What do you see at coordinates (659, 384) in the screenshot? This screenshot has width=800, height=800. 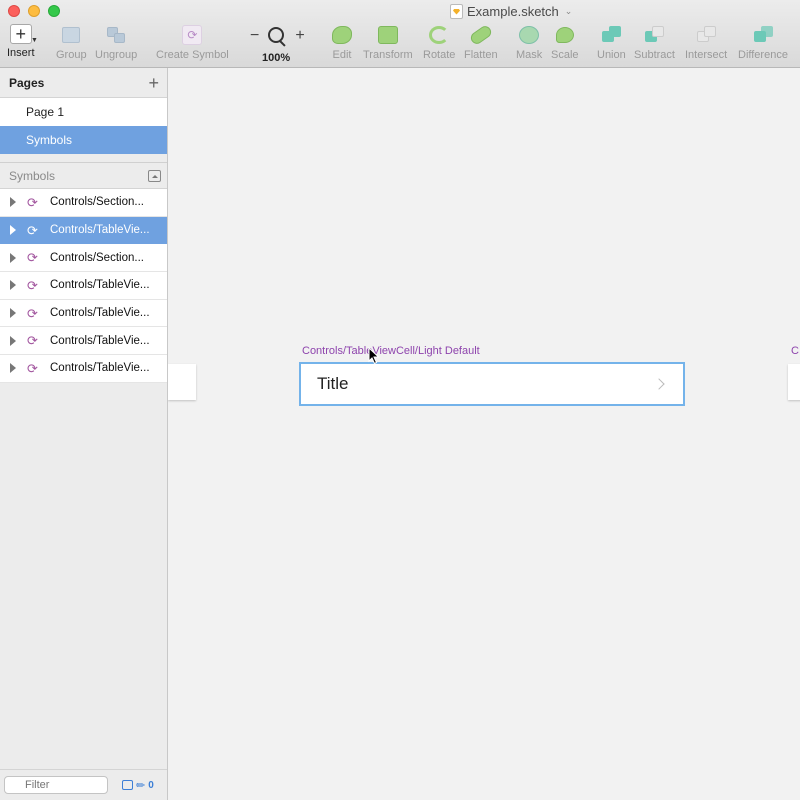 I see `chevron-right-icon` at bounding box center [659, 384].